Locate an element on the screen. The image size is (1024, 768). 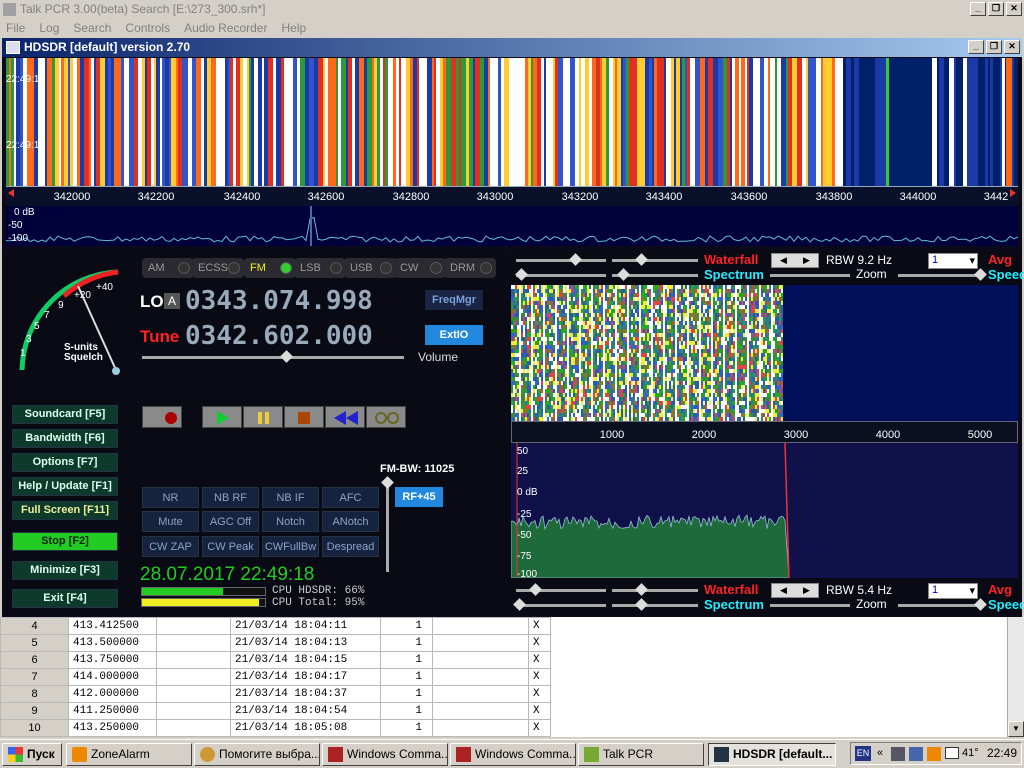
mode-drm-button: DRM is located at coordinates (470, 268).